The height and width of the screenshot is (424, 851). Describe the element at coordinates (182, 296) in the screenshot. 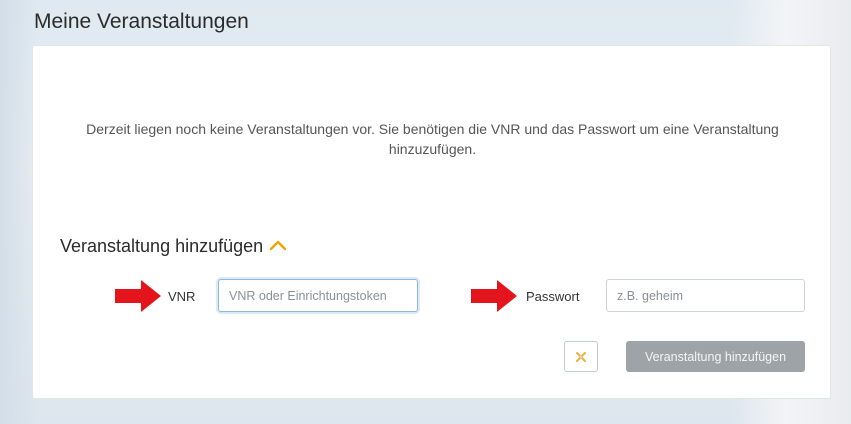

I see `vnr-label: VNR` at that location.